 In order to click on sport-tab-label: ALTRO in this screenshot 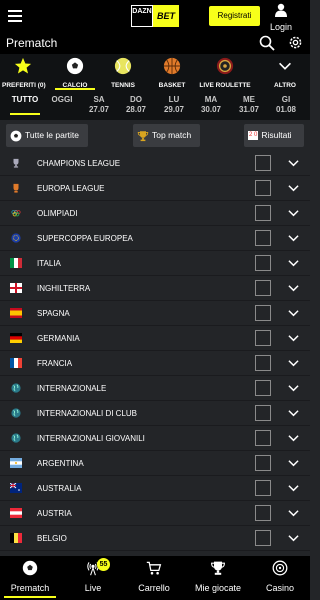, I will do `click(285, 85)`.